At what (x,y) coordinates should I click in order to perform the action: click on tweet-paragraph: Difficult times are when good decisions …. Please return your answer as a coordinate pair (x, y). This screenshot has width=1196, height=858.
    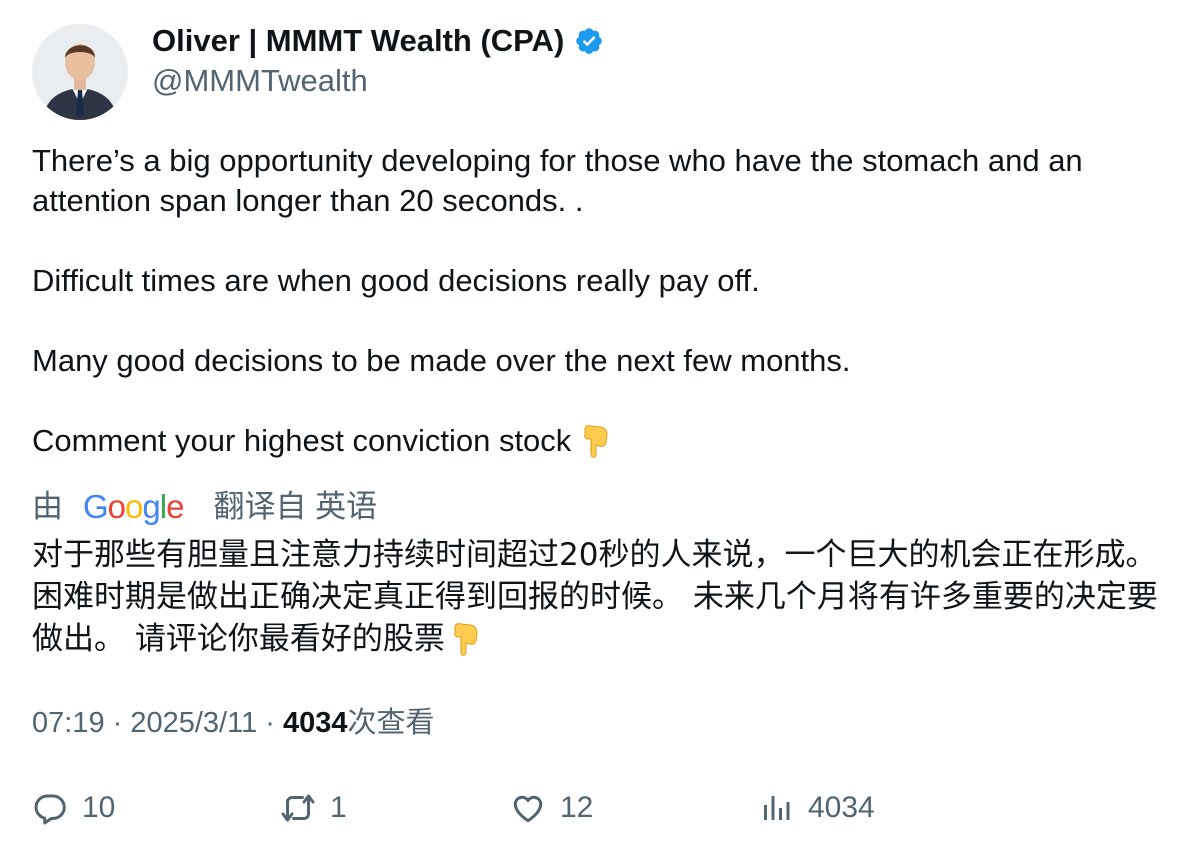
    Looking at the image, I should click on (396, 280).